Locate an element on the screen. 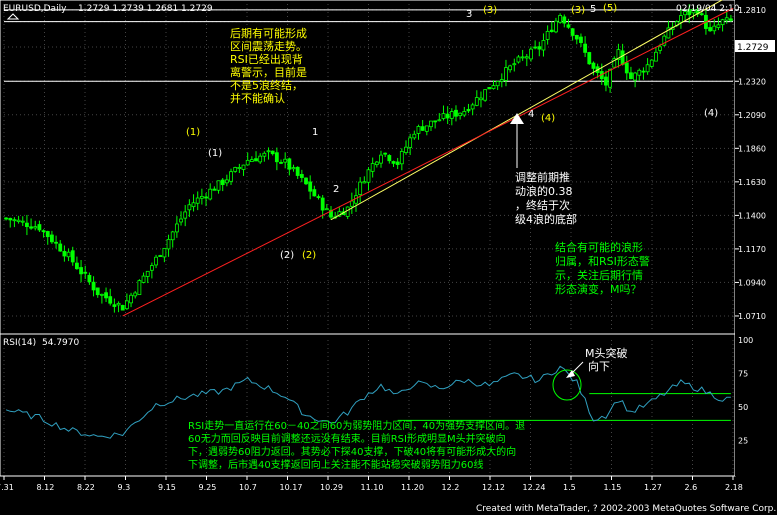 Image resolution: width=777 pixels, height=515 pixels. rsi-value: 54.7970 is located at coordinates (60, 343).